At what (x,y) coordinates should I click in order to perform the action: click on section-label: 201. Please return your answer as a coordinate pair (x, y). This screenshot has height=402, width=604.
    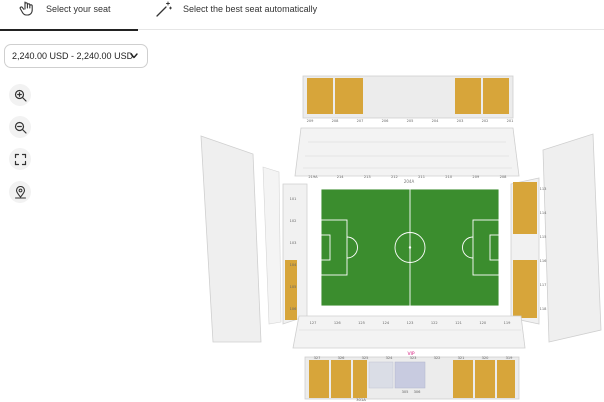
    Looking at the image, I should click on (510, 121).